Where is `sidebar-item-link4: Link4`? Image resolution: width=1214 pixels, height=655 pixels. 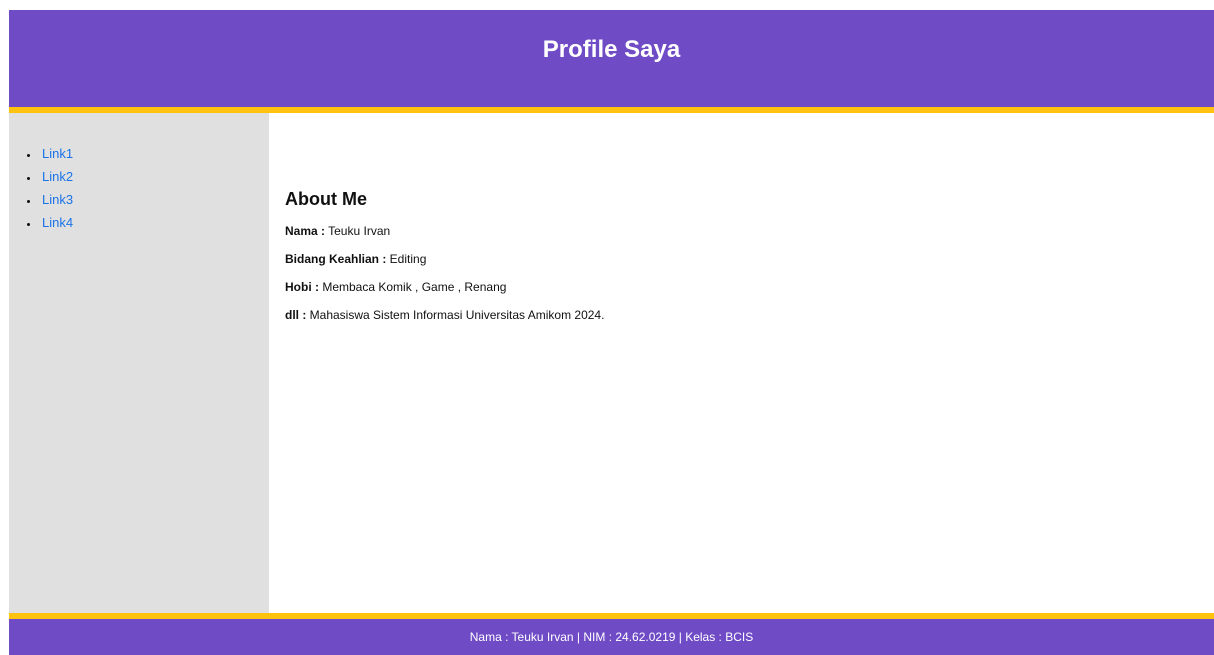
sidebar-item-link4: Link4 is located at coordinates (154, 222).